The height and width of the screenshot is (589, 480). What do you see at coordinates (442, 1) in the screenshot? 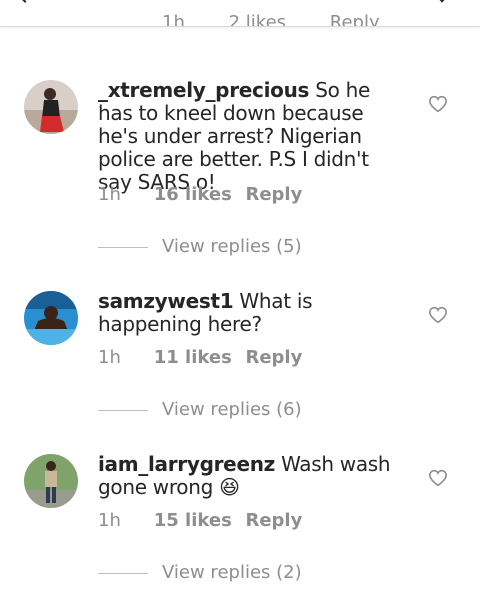
I see `chevron-down-icon` at bounding box center [442, 1].